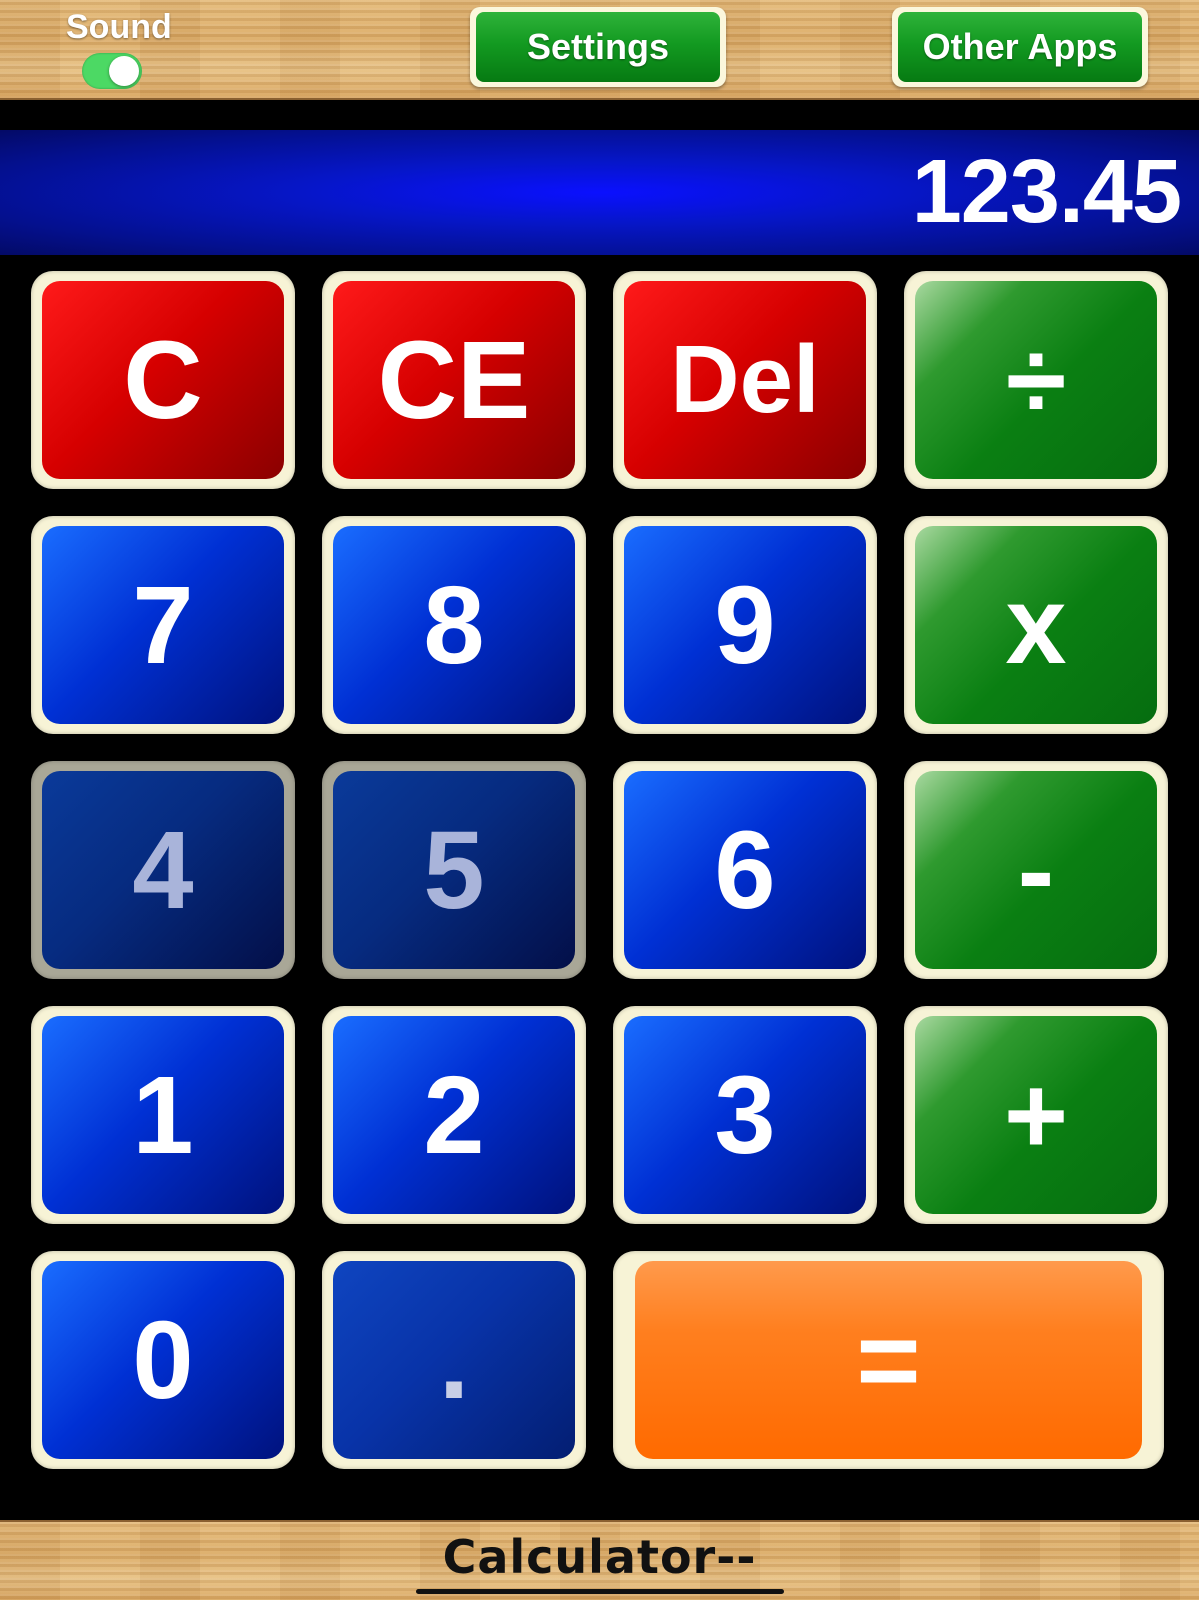 The height and width of the screenshot is (1600, 1199). I want to click on top-toolbar: Sound Settings Other Apps, so click(599, 50).